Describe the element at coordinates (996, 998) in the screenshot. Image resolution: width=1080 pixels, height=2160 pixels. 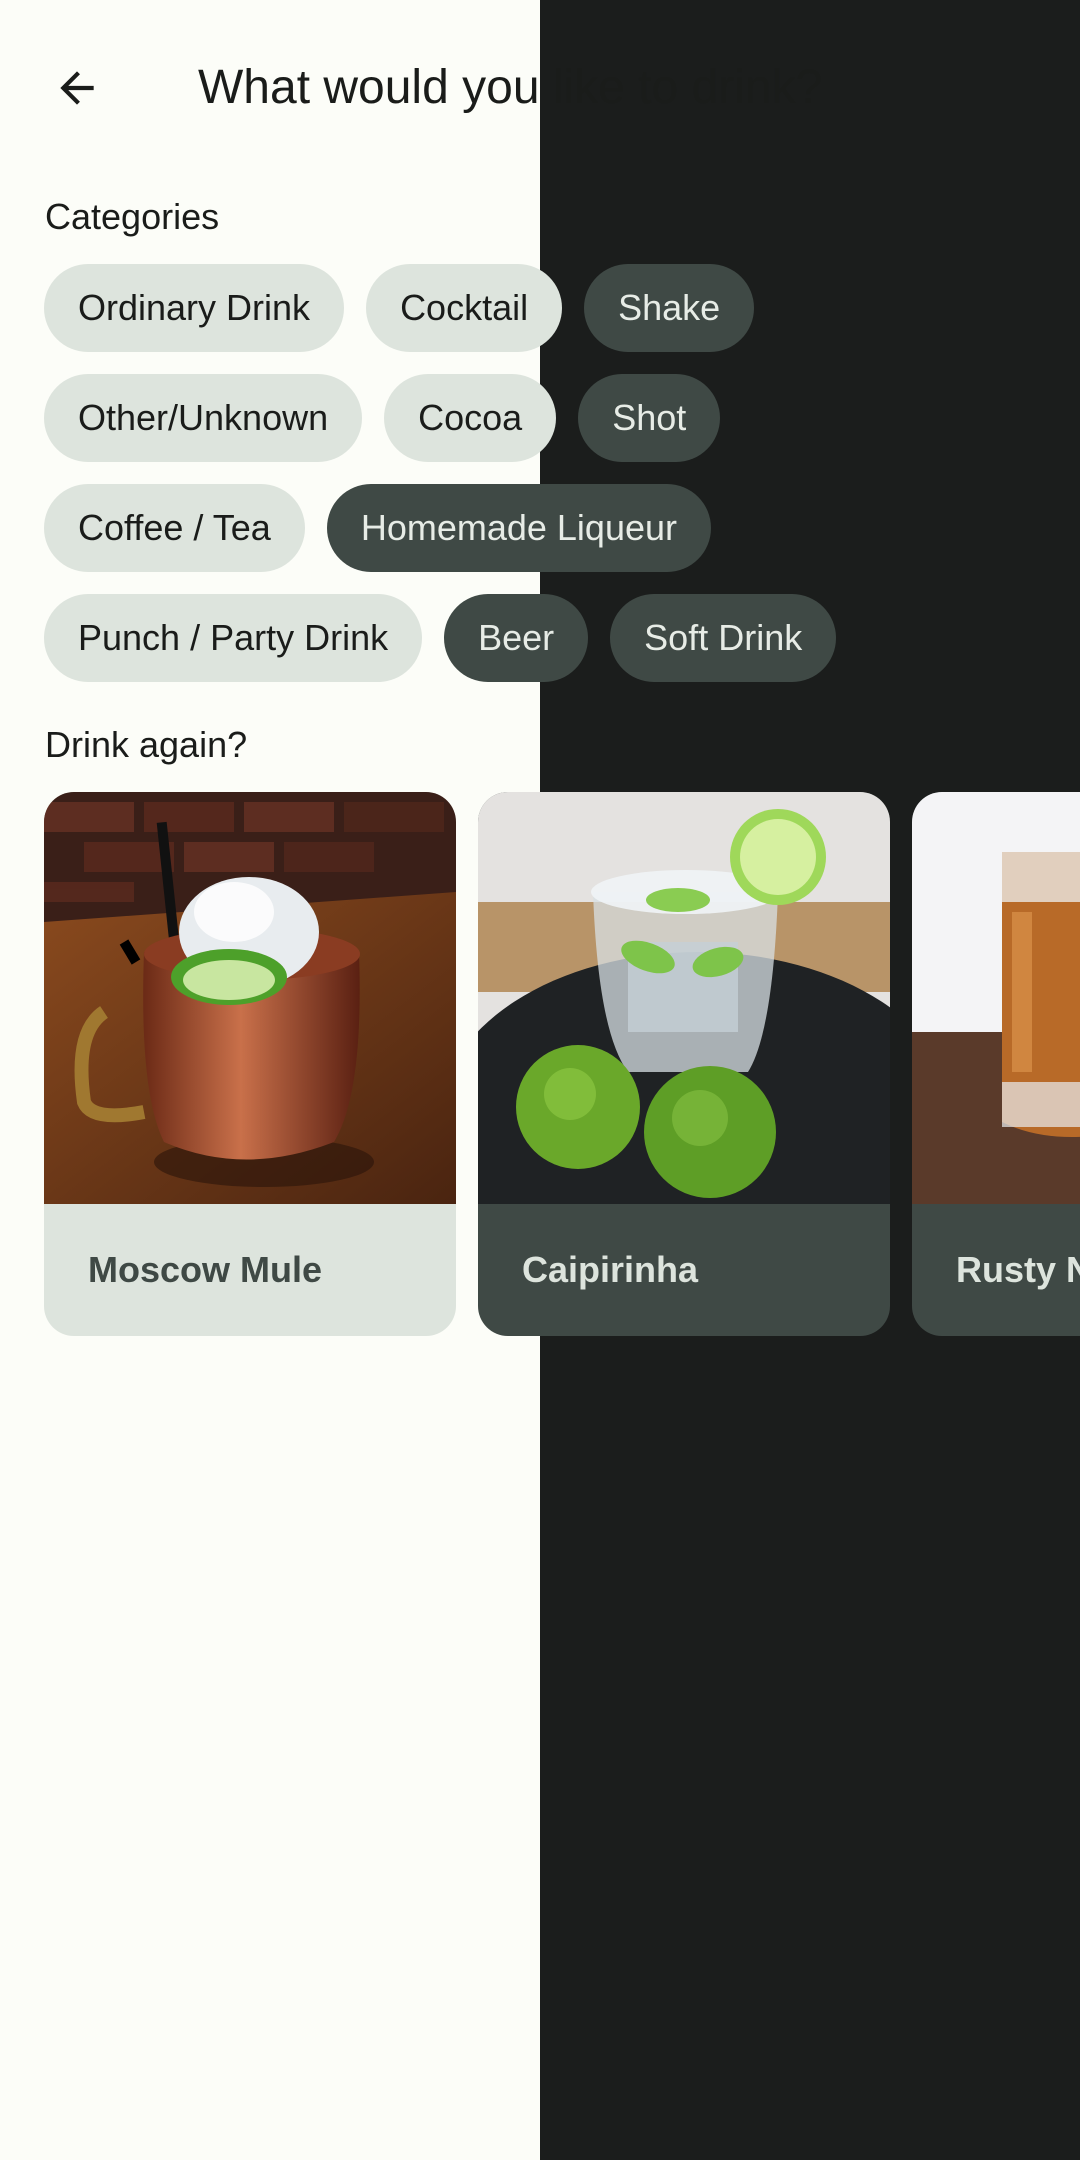
I see `rusty-nail-image` at that location.